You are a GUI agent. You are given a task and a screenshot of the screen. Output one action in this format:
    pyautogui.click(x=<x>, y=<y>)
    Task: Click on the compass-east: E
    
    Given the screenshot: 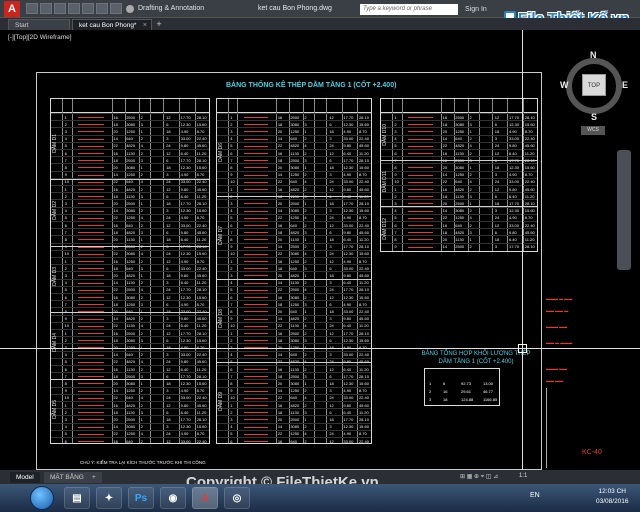 What is the action you would take?
    pyautogui.click(x=625, y=85)
    